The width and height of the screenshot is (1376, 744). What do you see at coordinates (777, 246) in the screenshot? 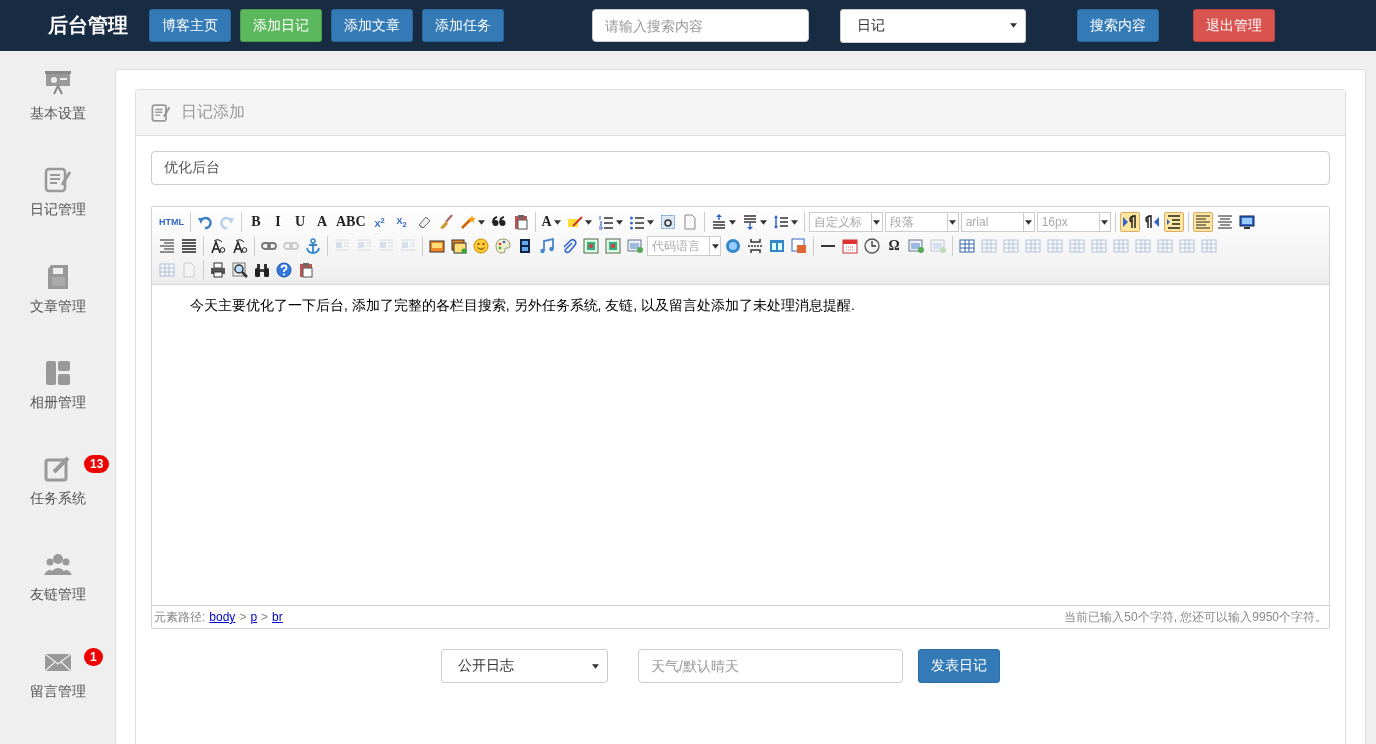
I see `template-icon` at bounding box center [777, 246].